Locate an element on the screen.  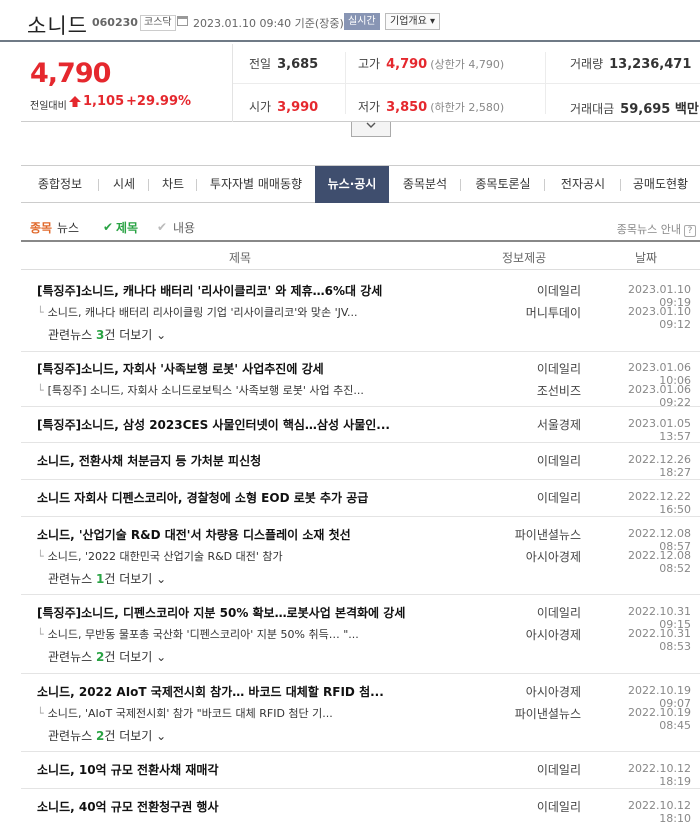
high-price: 고가 4,790 (상한가 4,790) is located at coordinates (431, 64).